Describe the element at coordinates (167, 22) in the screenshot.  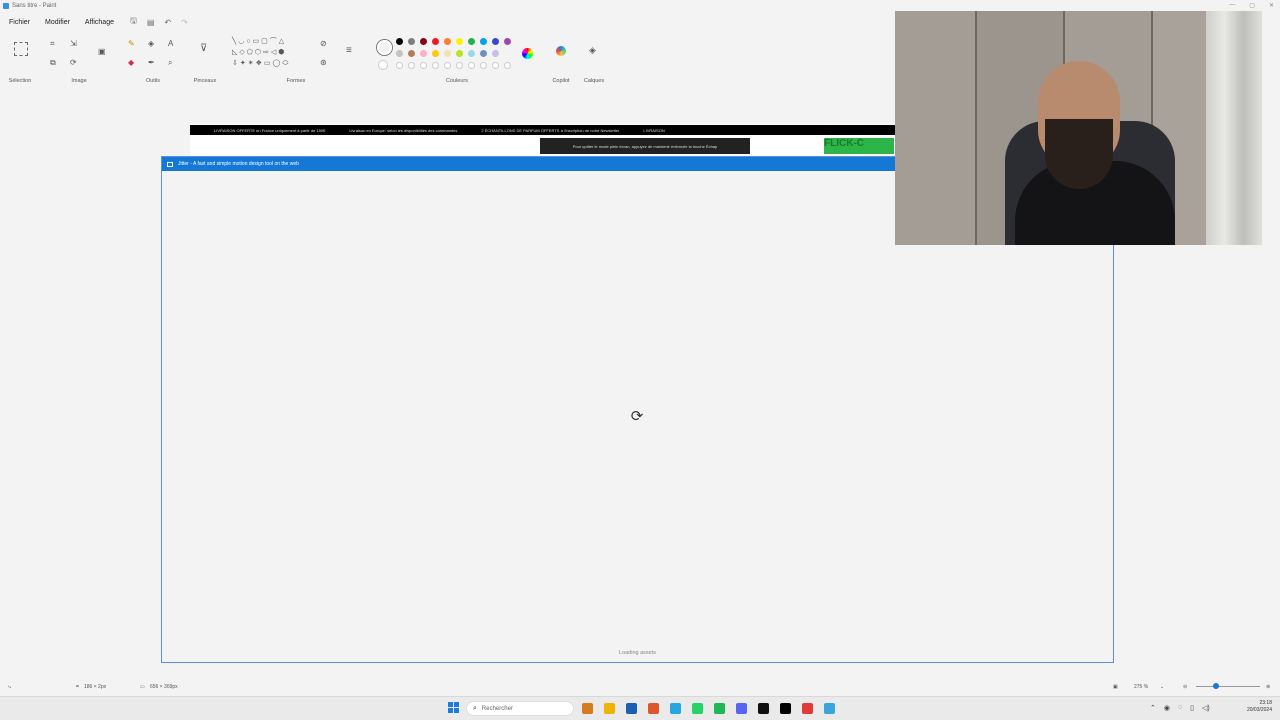
I see `undo-icon: ↶` at that location.